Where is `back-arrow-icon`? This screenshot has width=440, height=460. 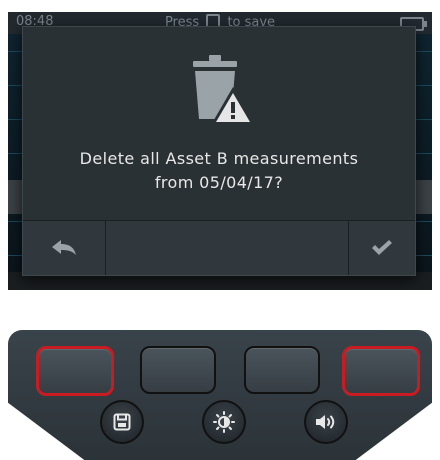 back-arrow-icon is located at coordinates (64, 247).